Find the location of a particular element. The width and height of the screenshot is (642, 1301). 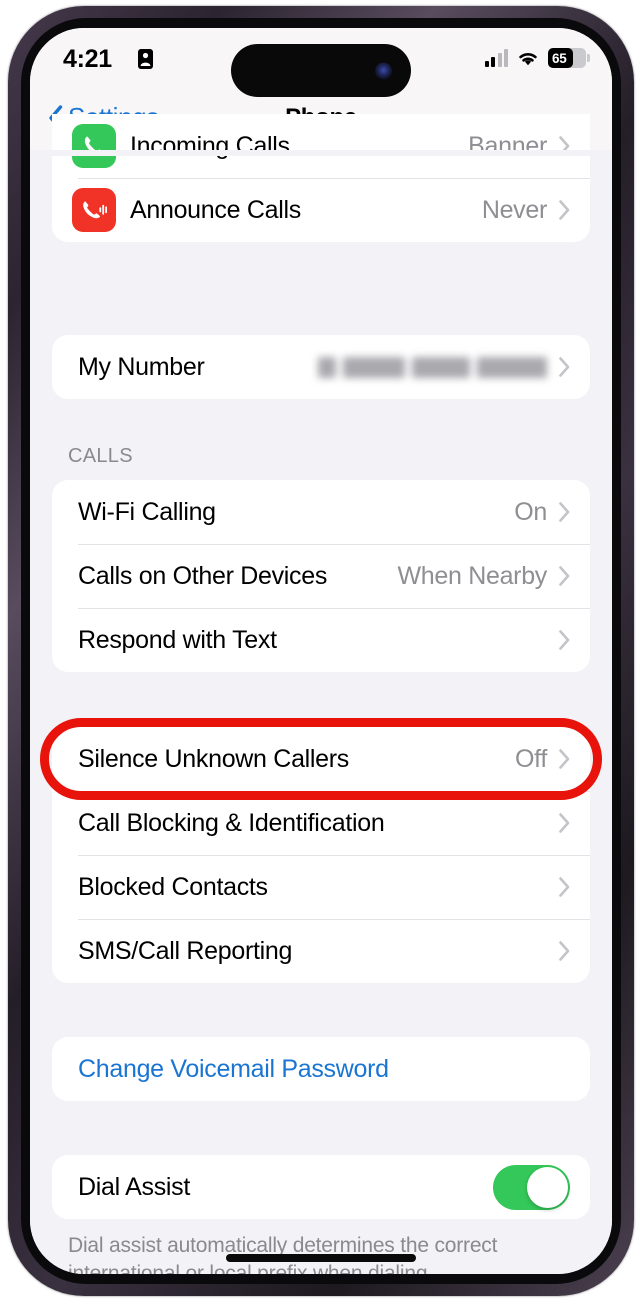

row-label: Change Voicemail Password is located at coordinates (233, 1068).